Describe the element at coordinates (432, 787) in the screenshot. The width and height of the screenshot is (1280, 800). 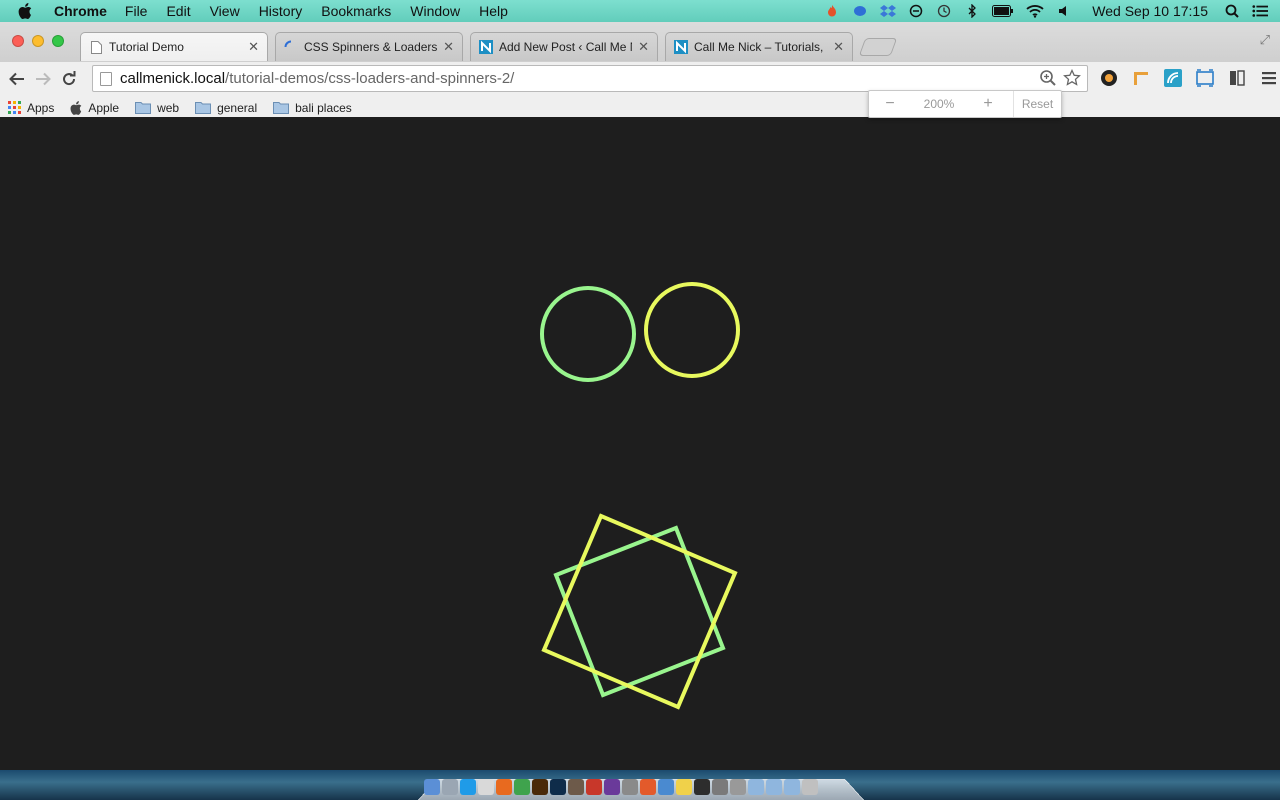
I see `finder-icon` at that location.